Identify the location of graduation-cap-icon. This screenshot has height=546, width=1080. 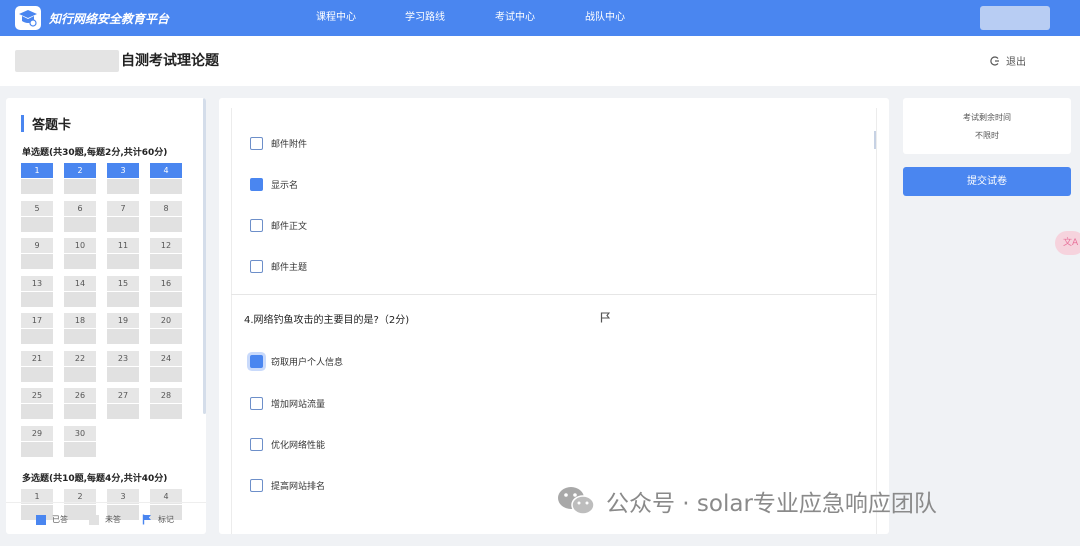
(28, 18).